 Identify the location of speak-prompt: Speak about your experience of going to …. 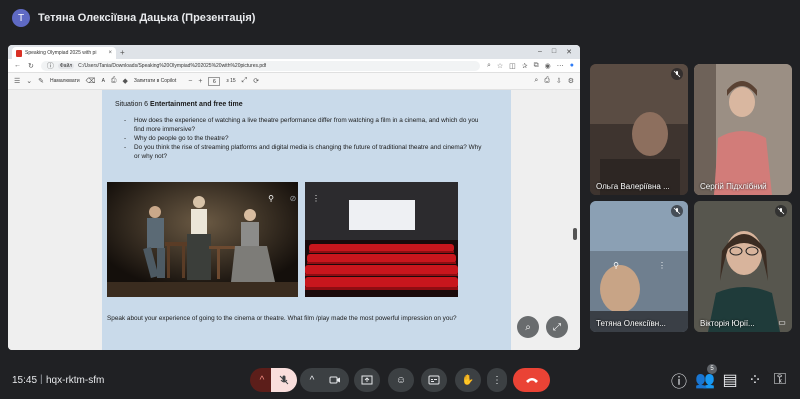
(282, 318).